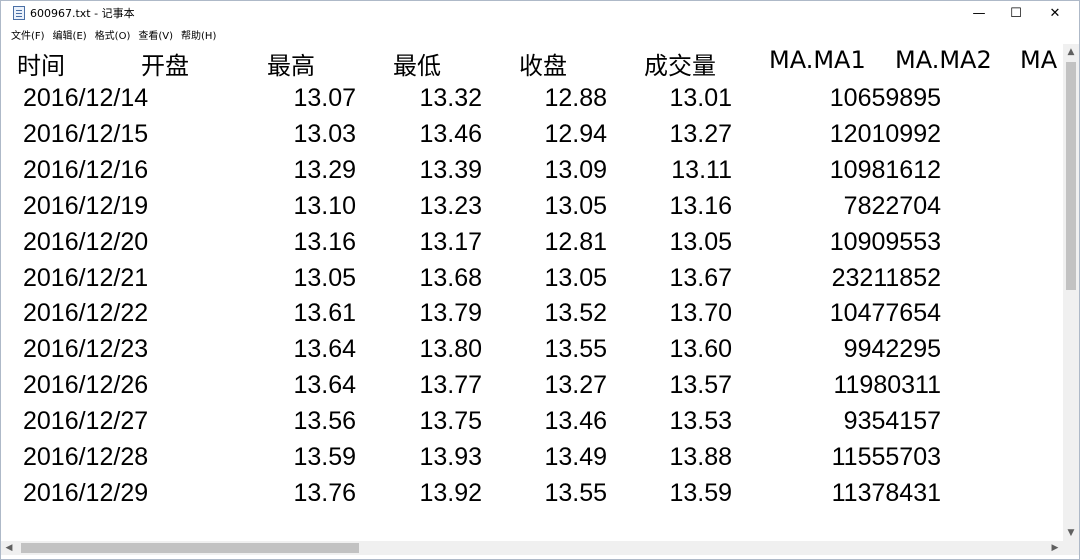  I want to click on vertical-scroll-thumb, so click(1071, 176).